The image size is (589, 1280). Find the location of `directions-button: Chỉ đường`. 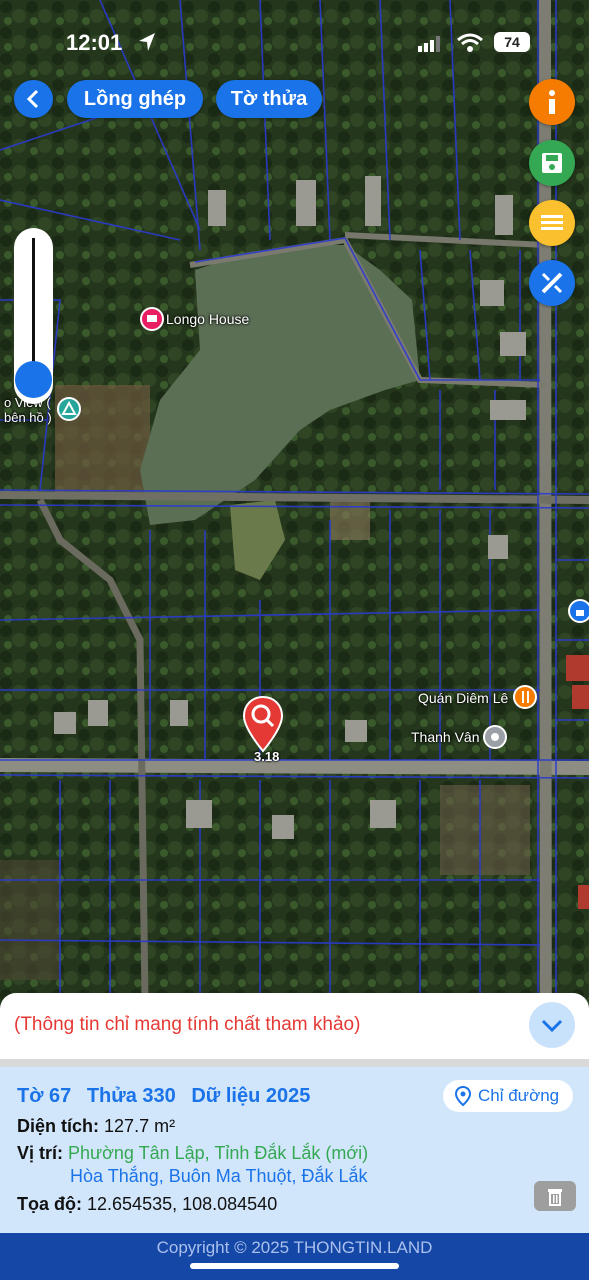

directions-button: Chỉ đường is located at coordinates (508, 1096).